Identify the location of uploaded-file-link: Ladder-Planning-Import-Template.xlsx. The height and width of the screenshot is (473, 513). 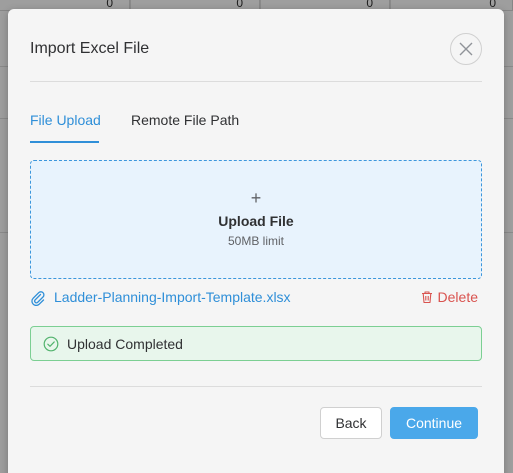
(172, 297).